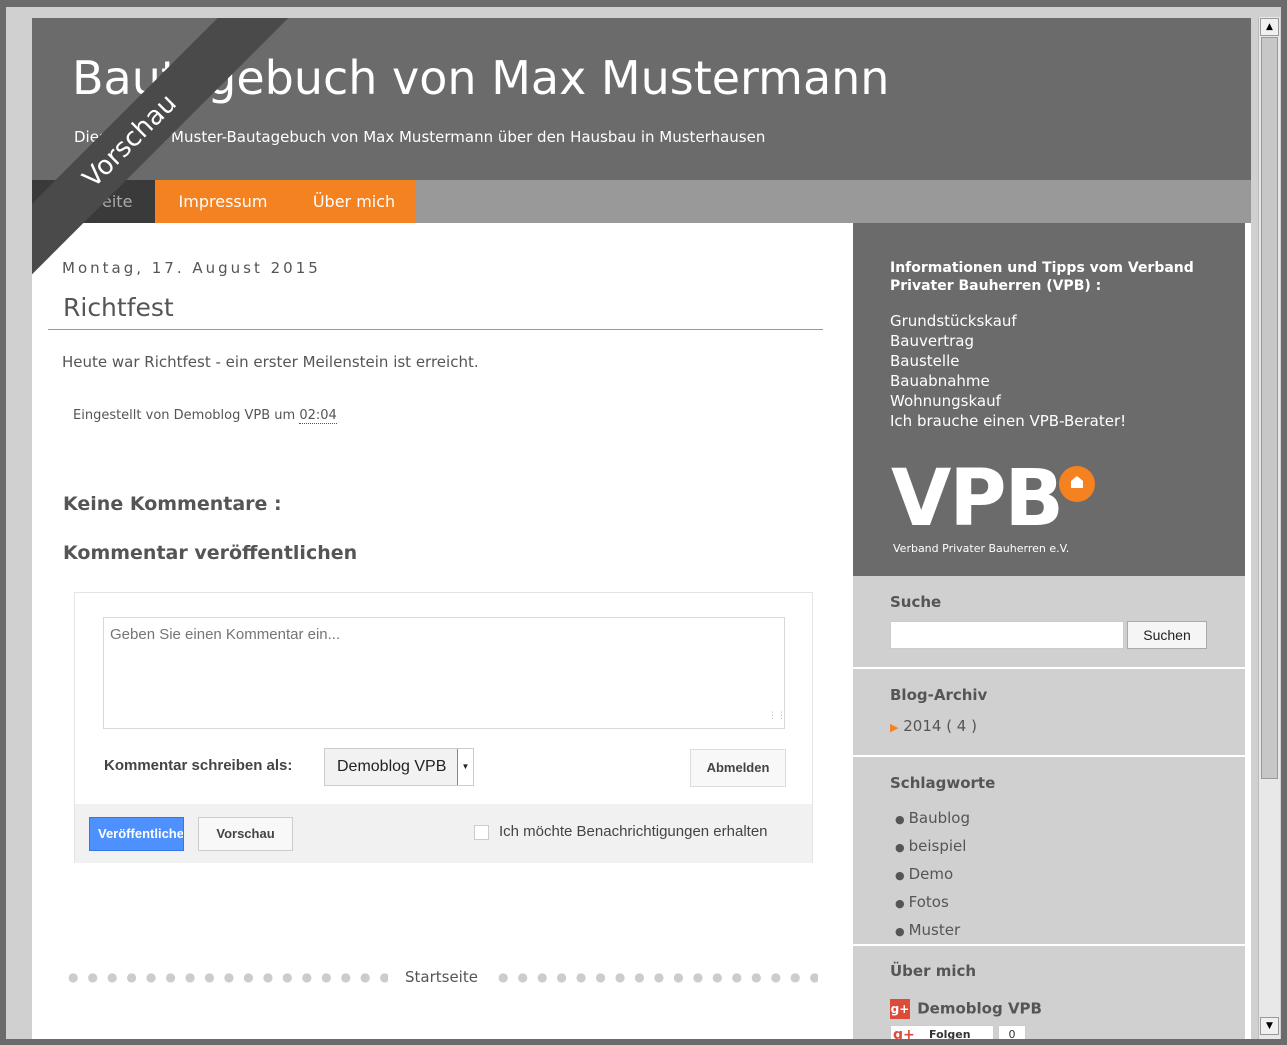  What do you see at coordinates (1008, 341) in the screenshot?
I see `sidebar-link: Bauvertrag` at bounding box center [1008, 341].